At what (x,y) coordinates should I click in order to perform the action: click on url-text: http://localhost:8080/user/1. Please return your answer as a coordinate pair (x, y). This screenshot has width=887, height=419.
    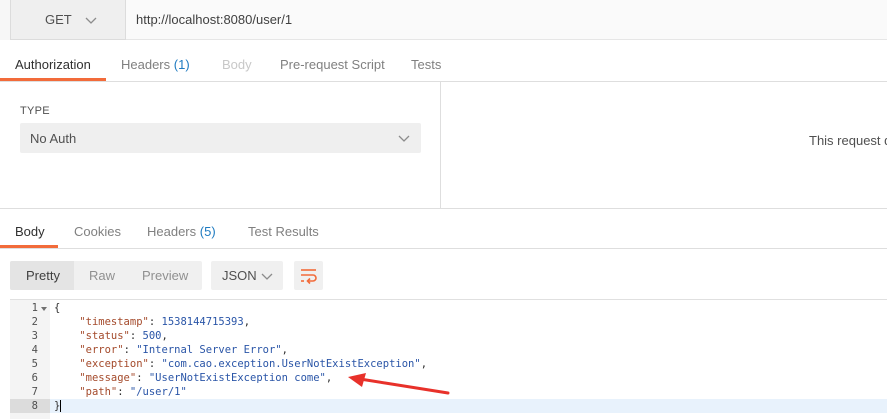
    Looking at the image, I should click on (214, 19).